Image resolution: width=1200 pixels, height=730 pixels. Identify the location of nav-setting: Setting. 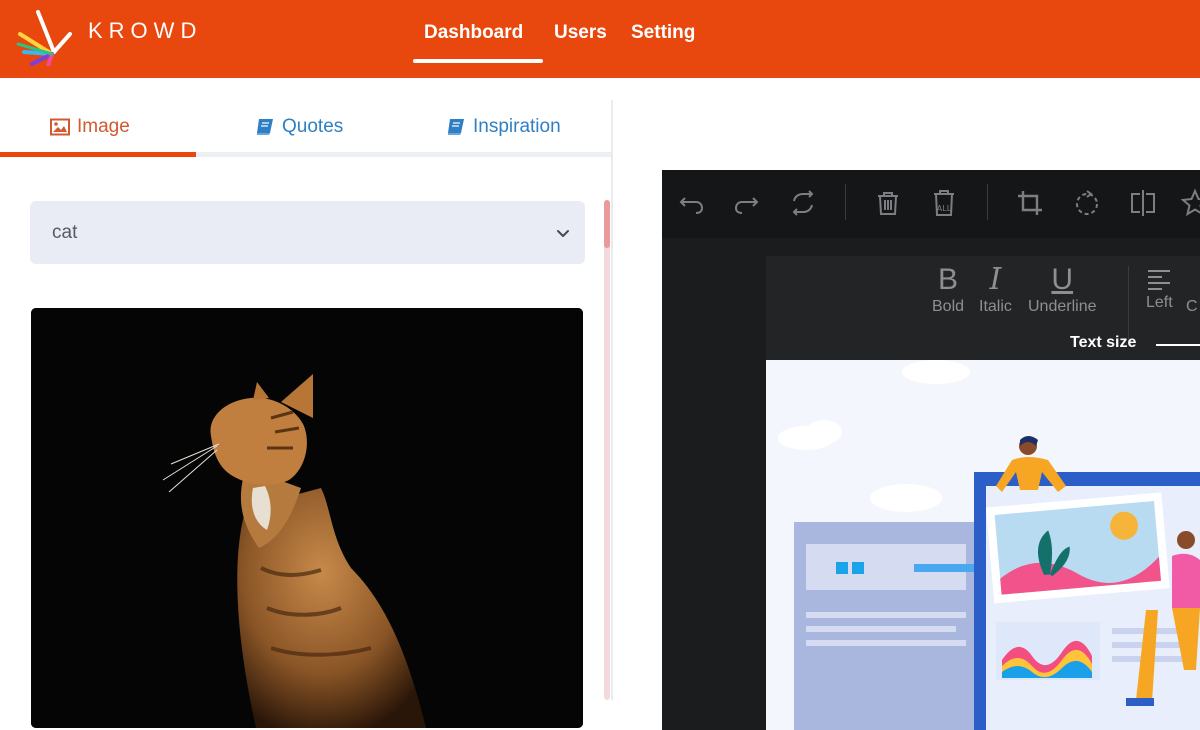
(663, 33).